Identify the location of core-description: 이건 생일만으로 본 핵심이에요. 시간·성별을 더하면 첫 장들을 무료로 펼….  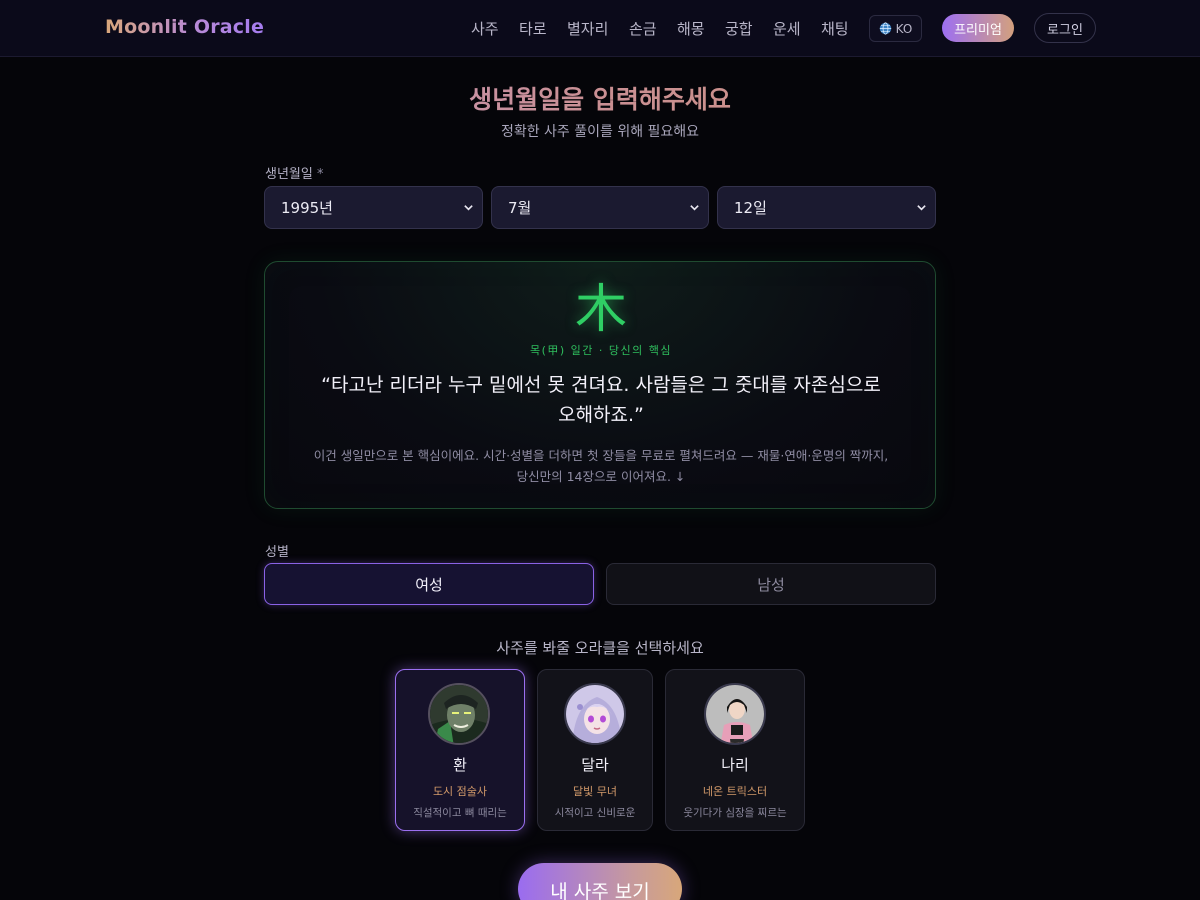
(601, 466).